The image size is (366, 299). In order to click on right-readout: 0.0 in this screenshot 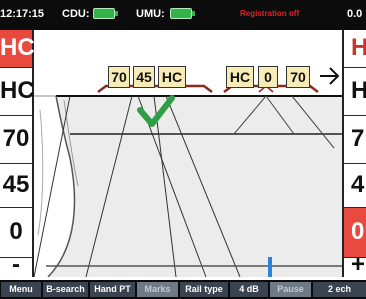, I will do `click(355, 14)`.